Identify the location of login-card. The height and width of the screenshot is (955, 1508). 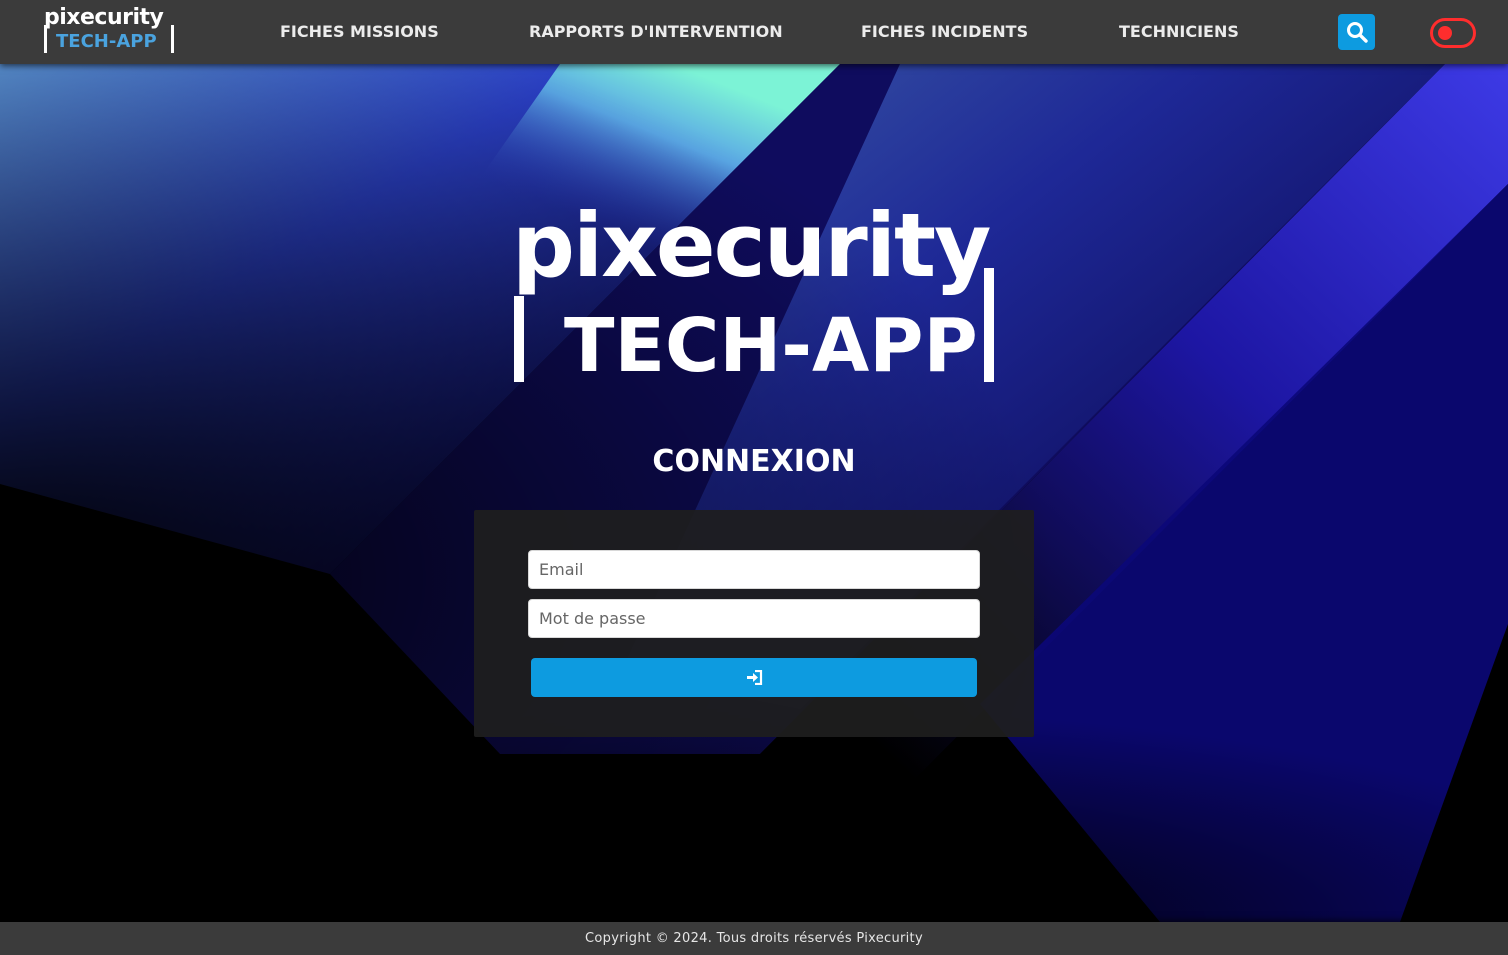
(754, 623).